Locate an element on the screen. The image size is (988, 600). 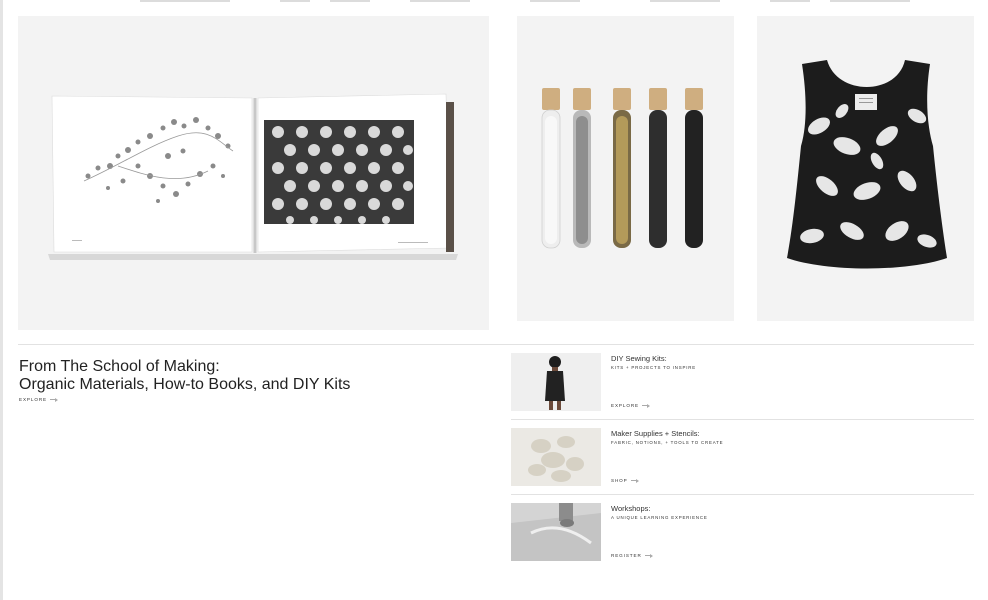
promo-title: Maker Supplies + Stencils: is located at coordinates (655, 433).